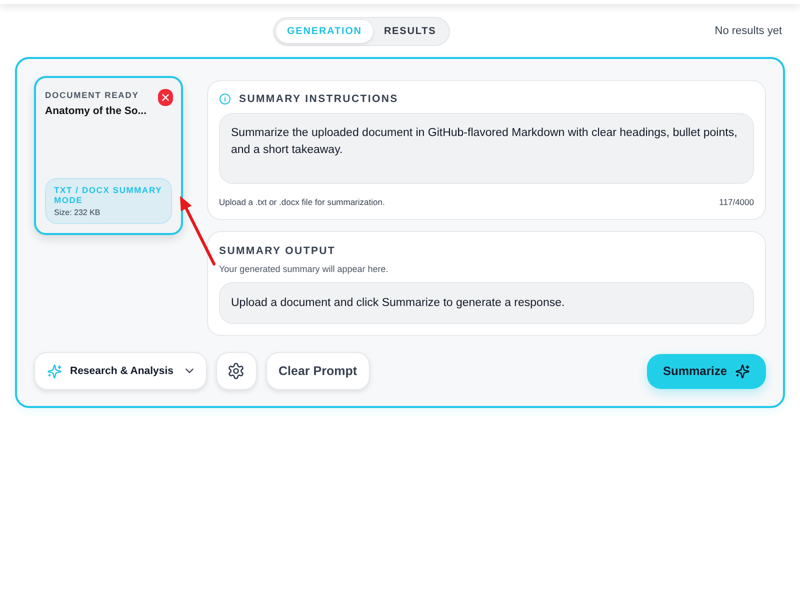  What do you see at coordinates (398, 303) in the screenshot?
I see `output-message: Upload a document and click Summarize to generate a response.` at bounding box center [398, 303].